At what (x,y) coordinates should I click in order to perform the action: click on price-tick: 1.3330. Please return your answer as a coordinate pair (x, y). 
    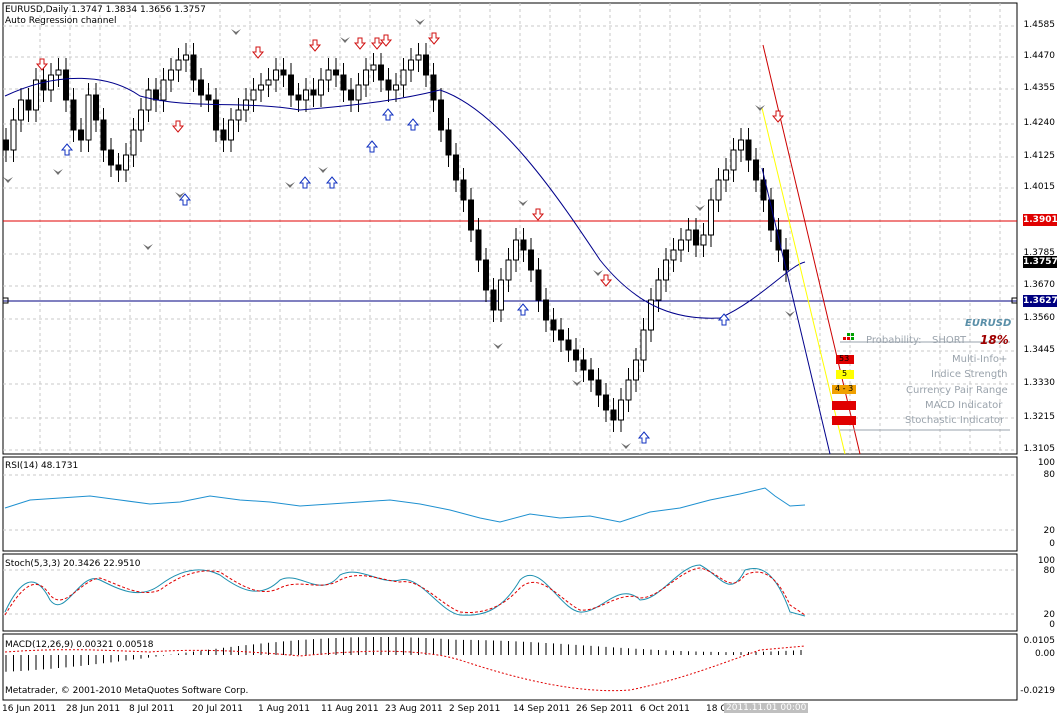
    Looking at the image, I should click on (1039, 383).